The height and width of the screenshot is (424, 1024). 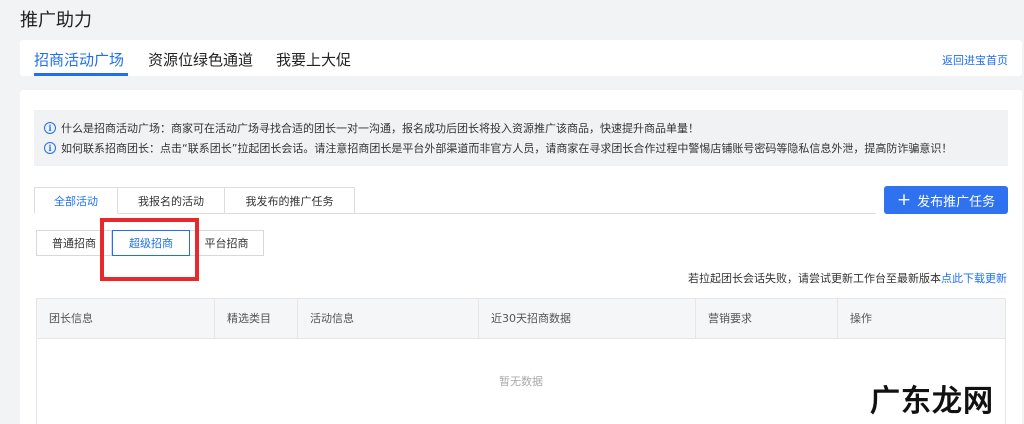 I want to click on download-update-link: 点此下载更新, so click(x=974, y=278).